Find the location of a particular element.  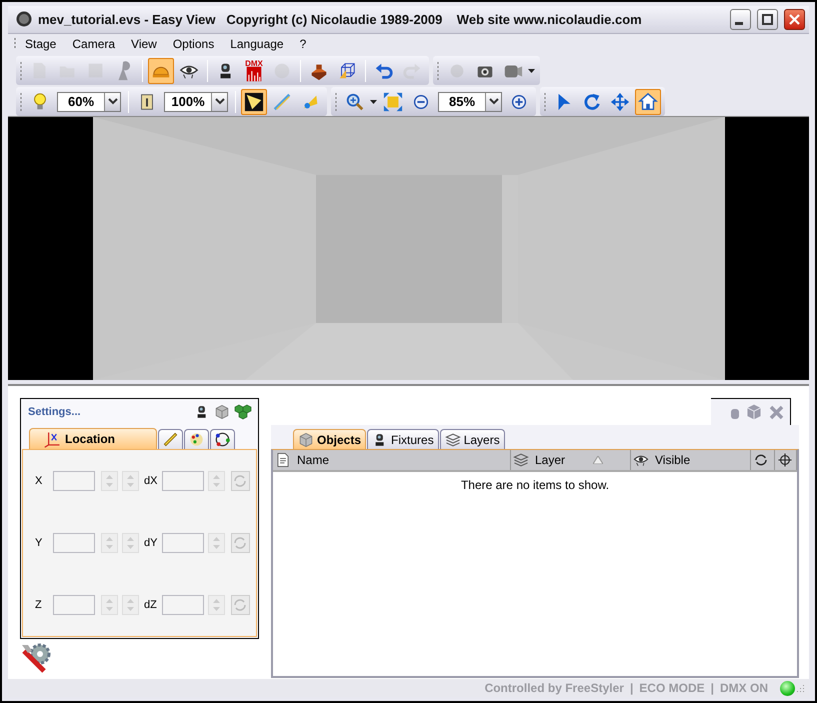

ruler-icon is located at coordinates (170, 439).